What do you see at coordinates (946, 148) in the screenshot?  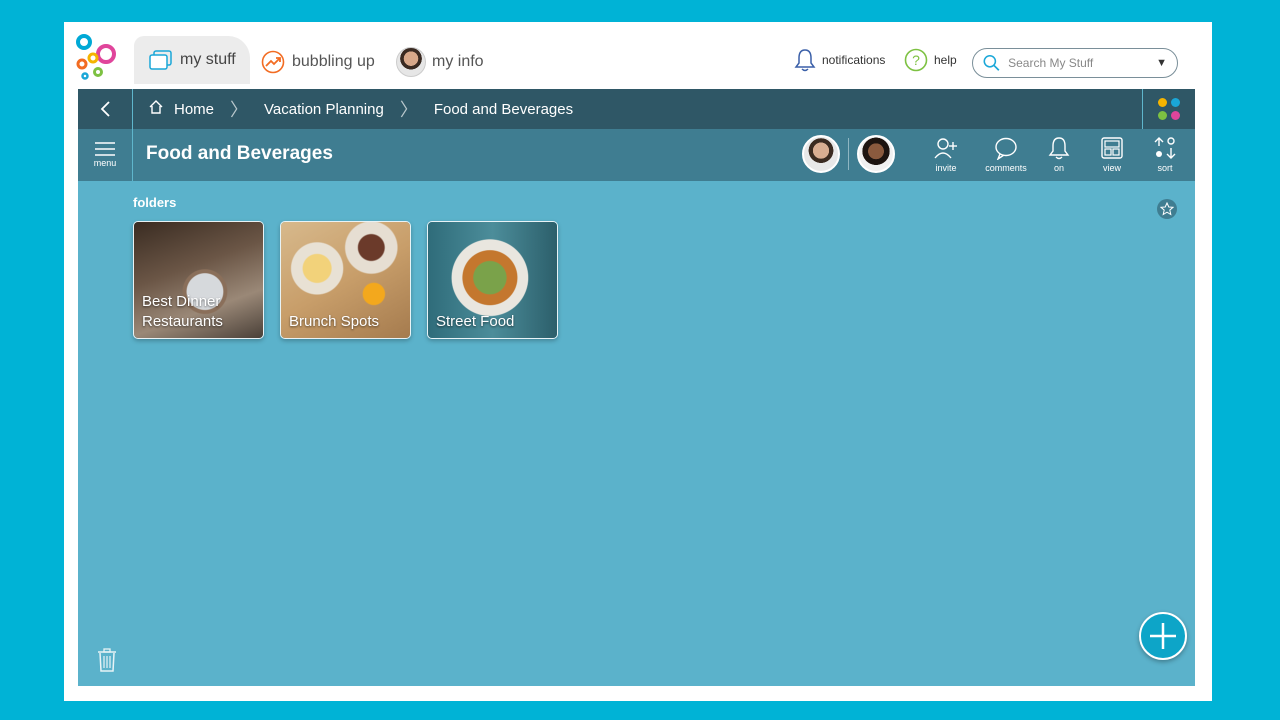 I see `invite-icon` at bounding box center [946, 148].